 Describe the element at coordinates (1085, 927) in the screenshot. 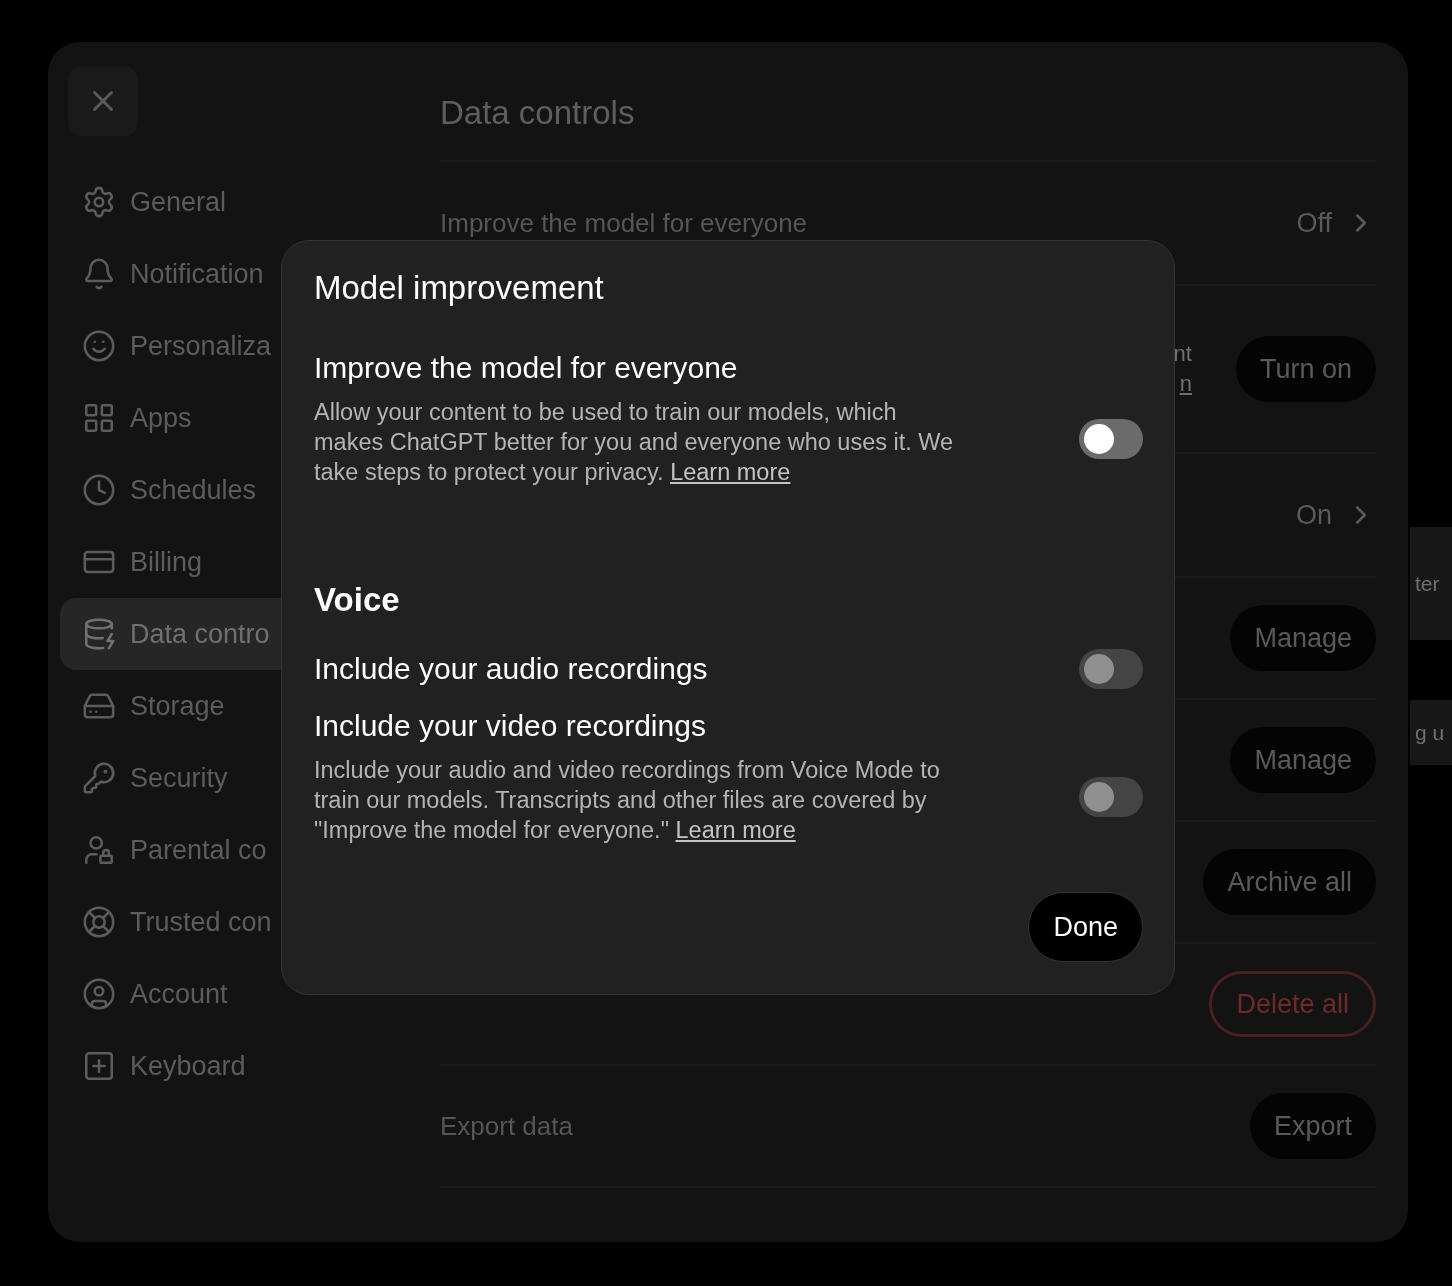

I see `done-button: Done` at that location.